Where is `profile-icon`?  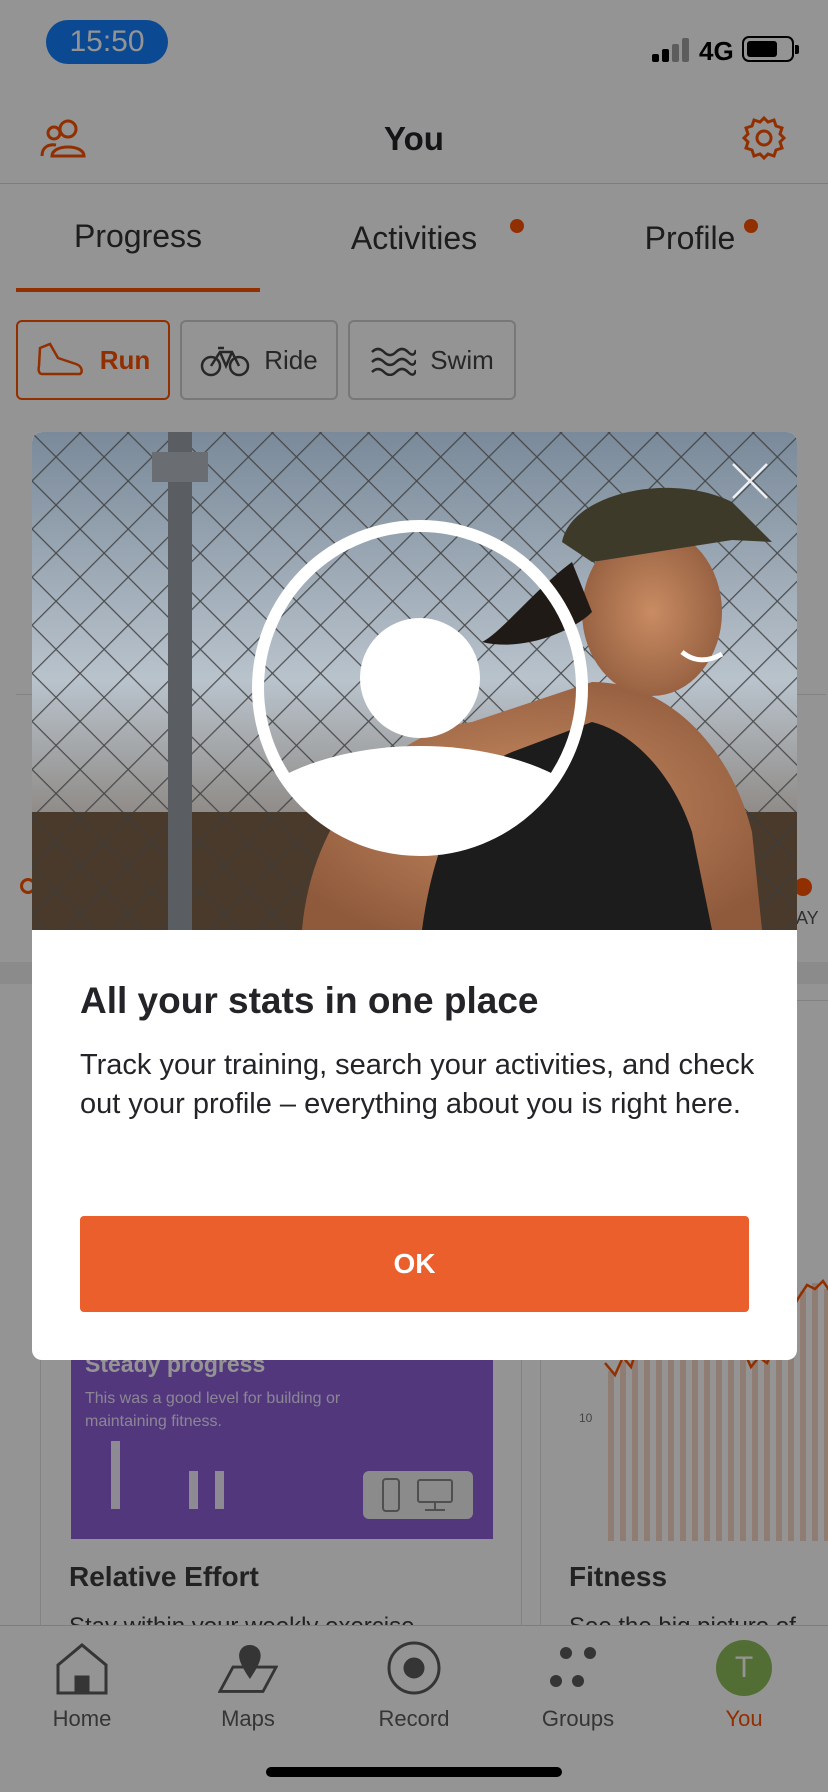 profile-icon is located at coordinates (420, 688).